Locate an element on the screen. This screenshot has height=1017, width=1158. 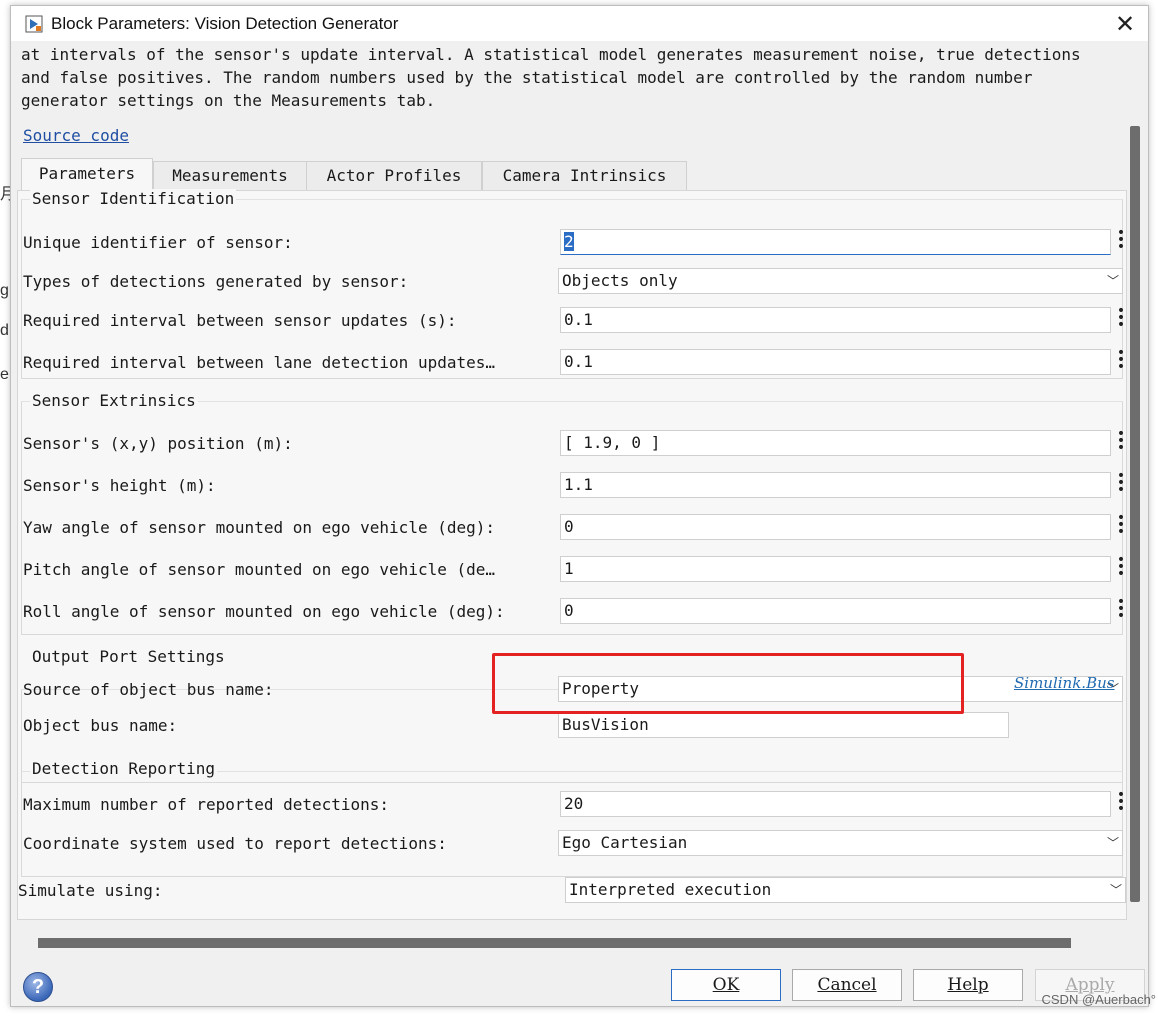
simulink-block-icon is located at coordinates (34, 24).